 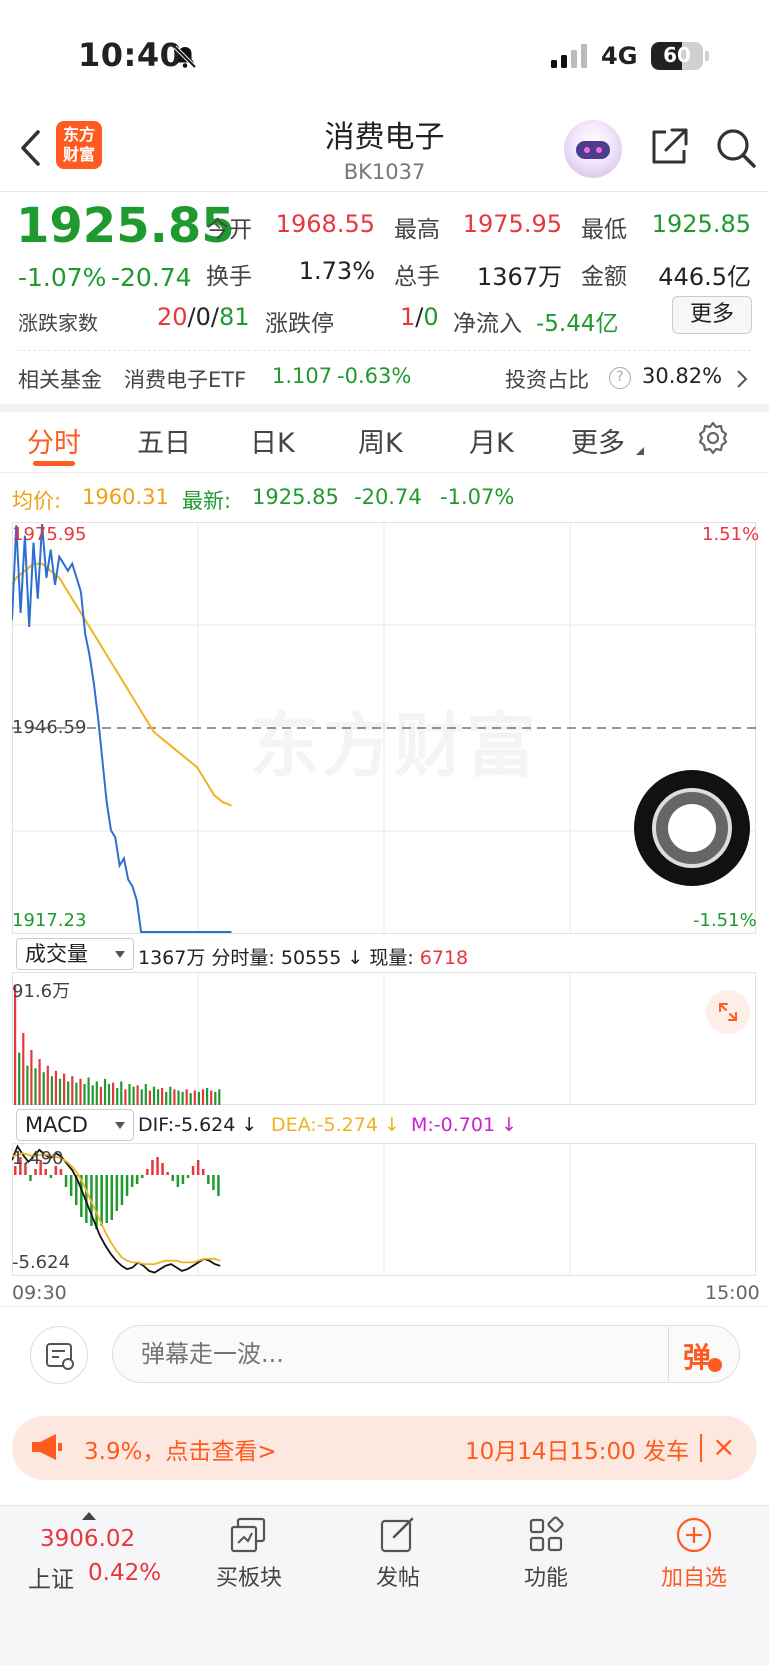 What do you see at coordinates (203, 317) in the screenshot?
I see `breadth-values: 20/0/81` at bounding box center [203, 317].